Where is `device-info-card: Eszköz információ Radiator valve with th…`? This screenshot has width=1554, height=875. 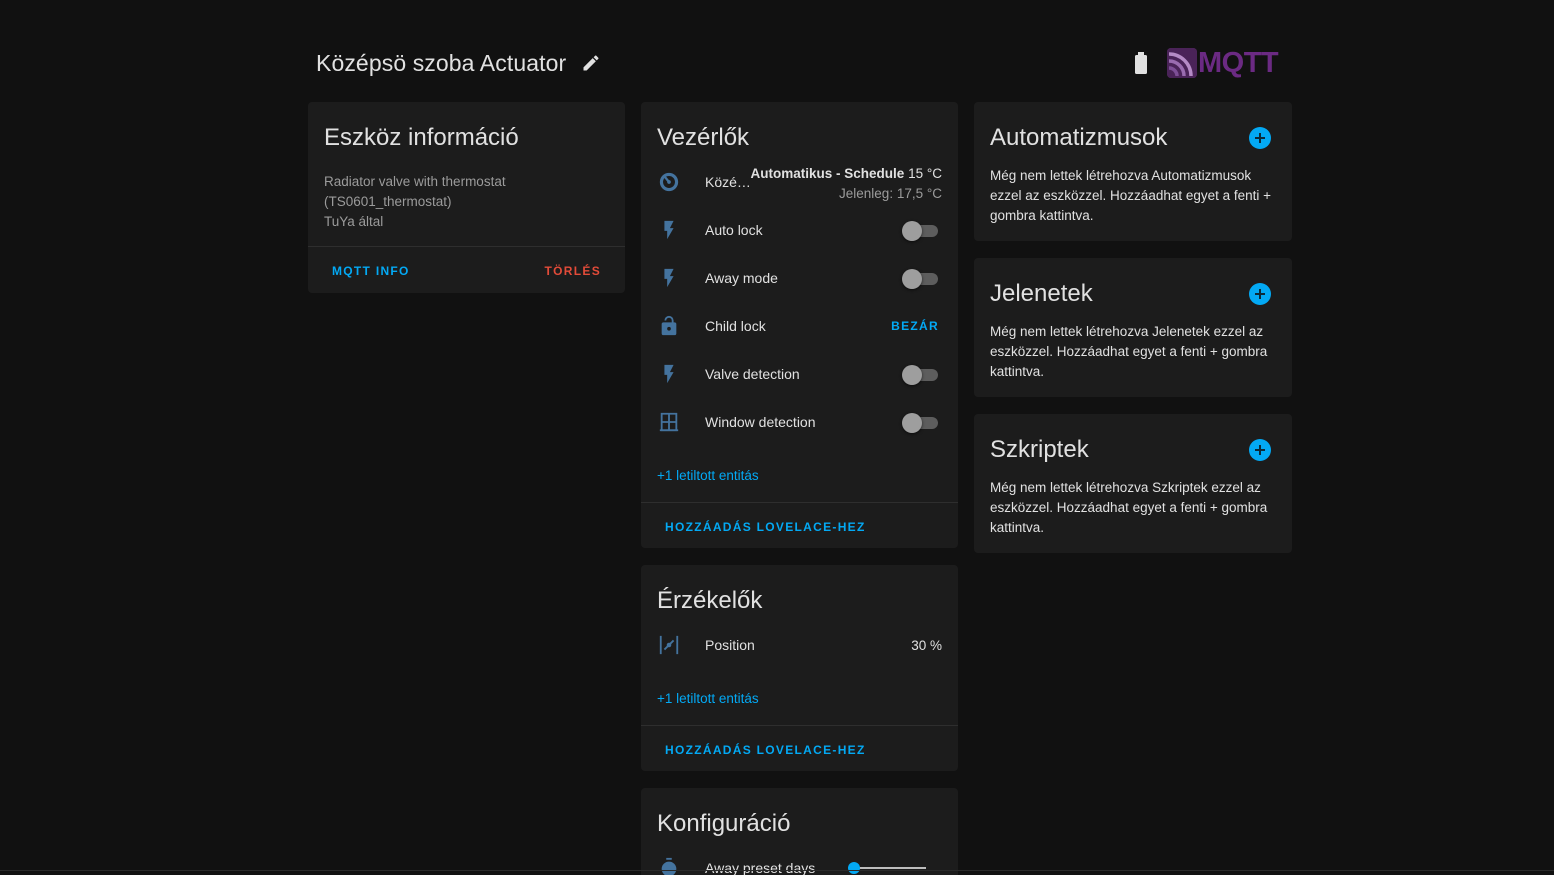
device-info-card: Eszköz információ Radiator valve with th… is located at coordinates (466, 197).